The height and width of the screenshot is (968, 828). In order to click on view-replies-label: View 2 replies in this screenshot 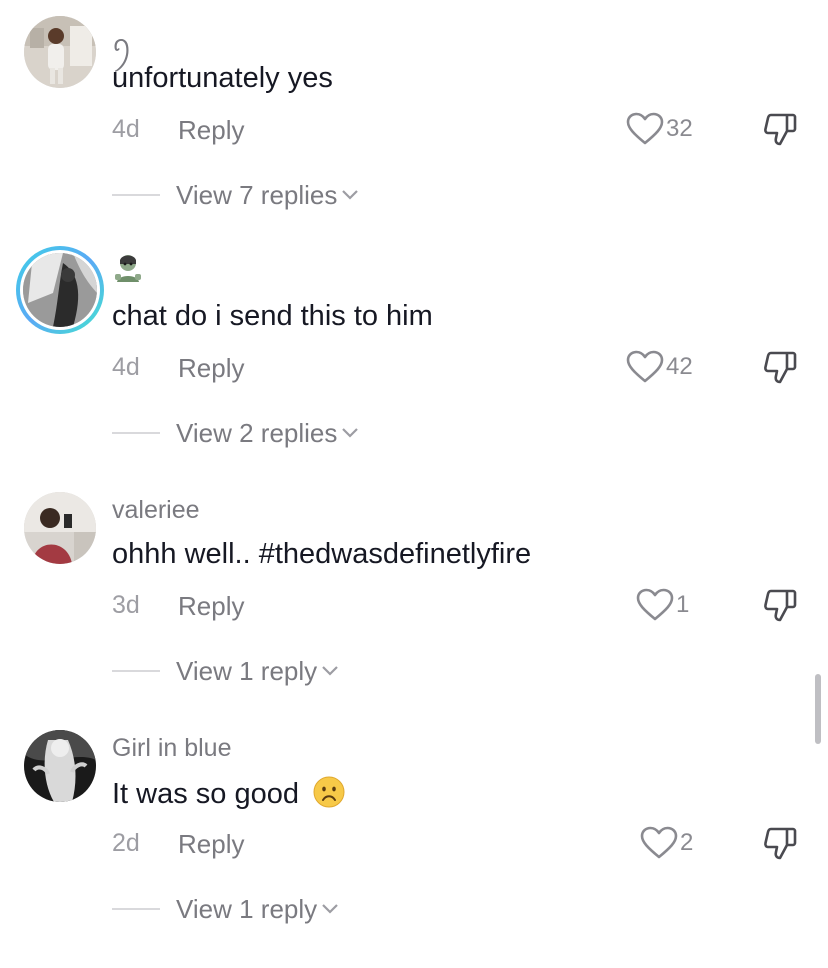, I will do `click(257, 432)`.